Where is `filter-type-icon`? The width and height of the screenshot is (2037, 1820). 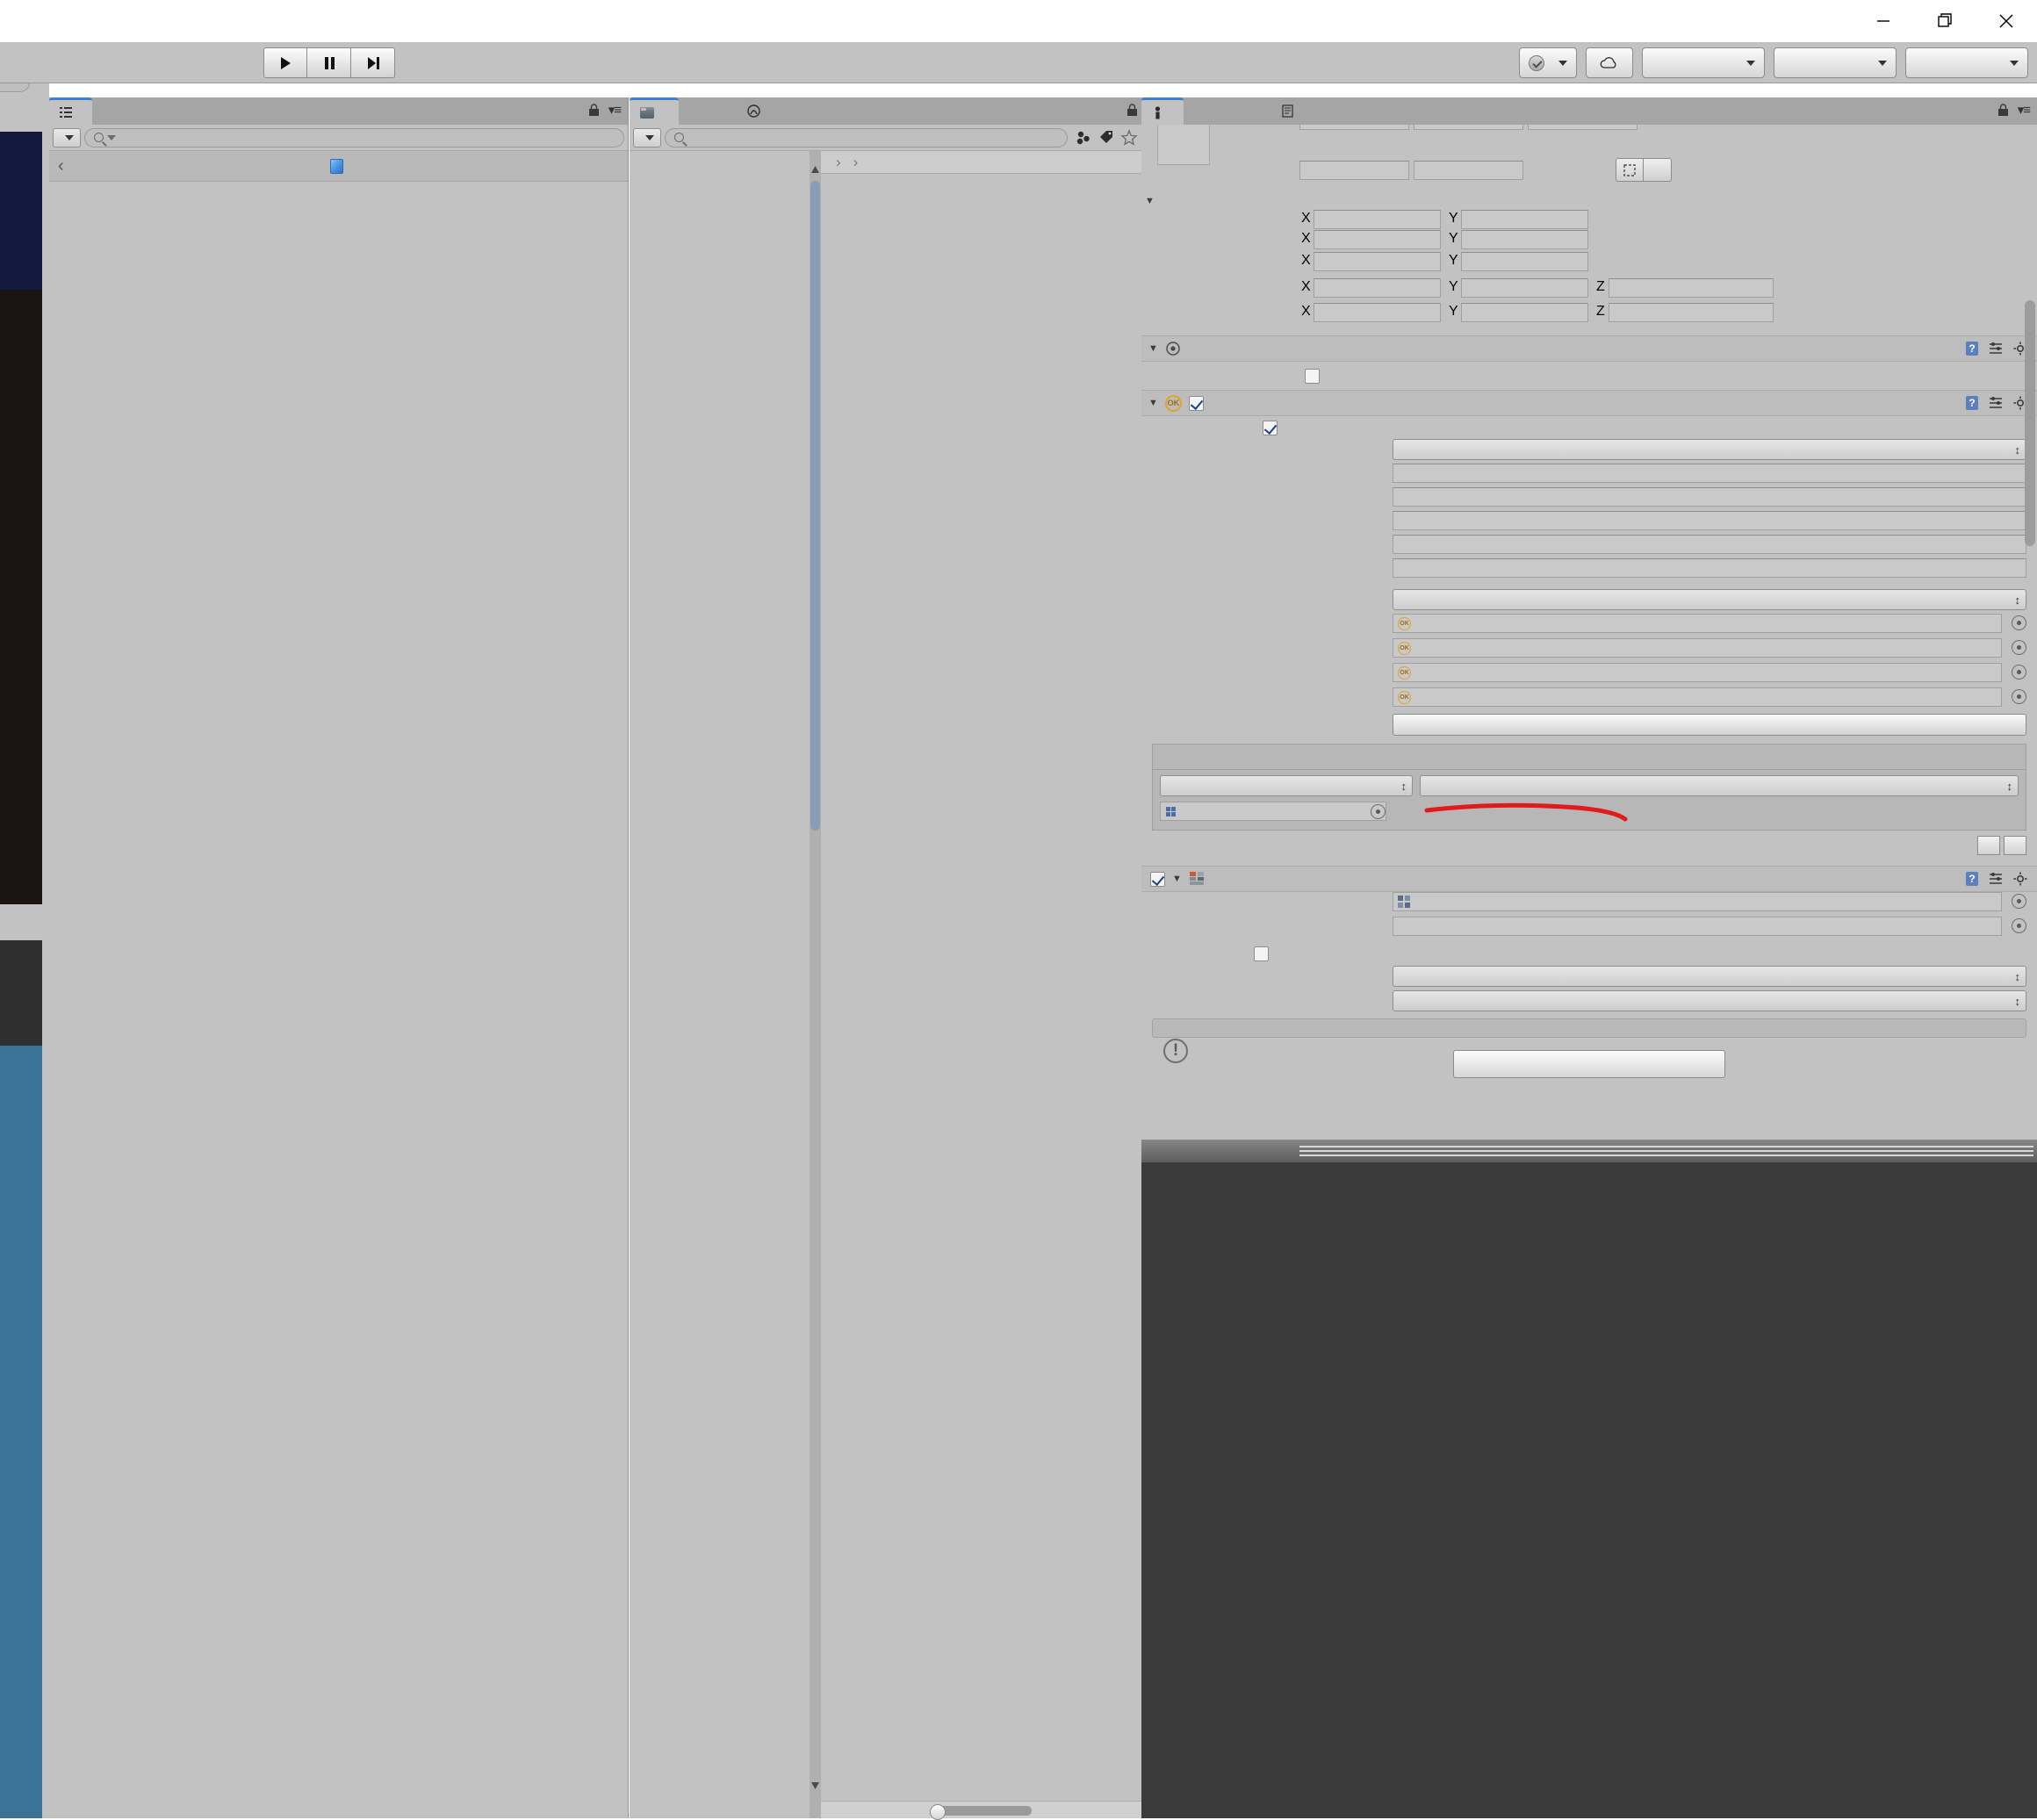 filter-type-icon is located at coordinates (1083, 138).